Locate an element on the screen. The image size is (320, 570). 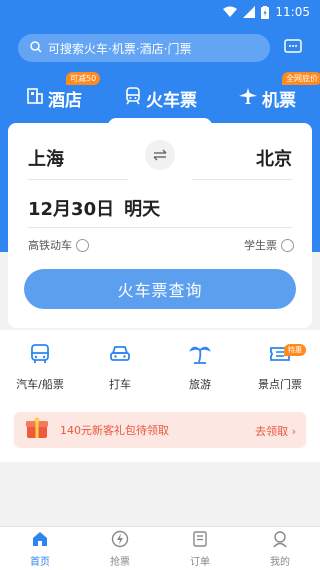
search-input: 可搜索火车·机票·酒店·门票 is located at coordinates (144, 48).